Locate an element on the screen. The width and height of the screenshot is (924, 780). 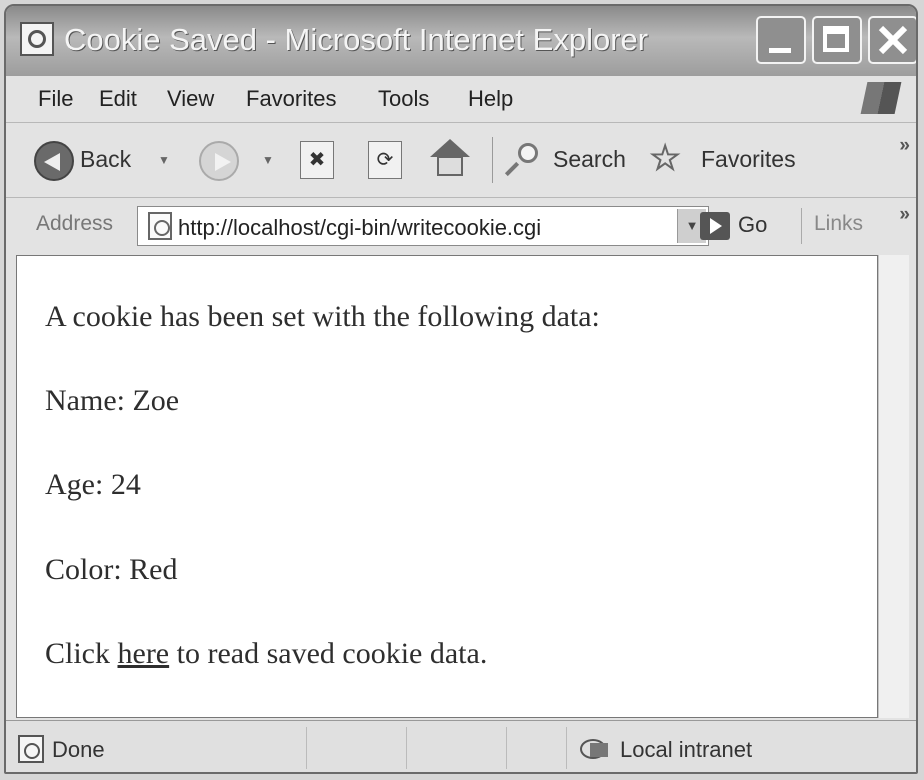
go-button-label: Go is located at coordinates (752, 225).